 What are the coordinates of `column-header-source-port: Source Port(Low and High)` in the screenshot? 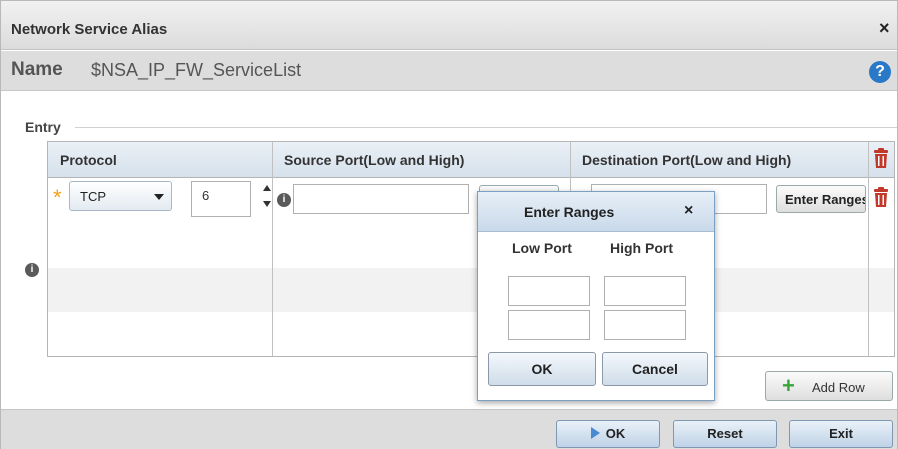 It's located at (374, 160).